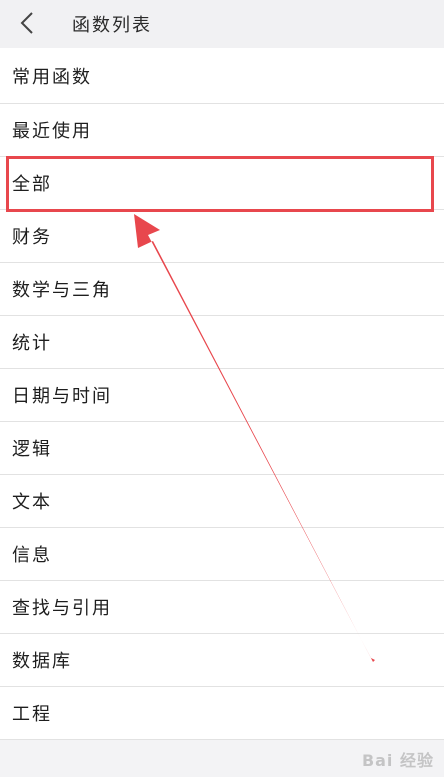  What do you see at coordinates (222, 607) in the screenshot?
I see `list-item-lookup-reference: 查找与引用` at bounding box center [222, 607].